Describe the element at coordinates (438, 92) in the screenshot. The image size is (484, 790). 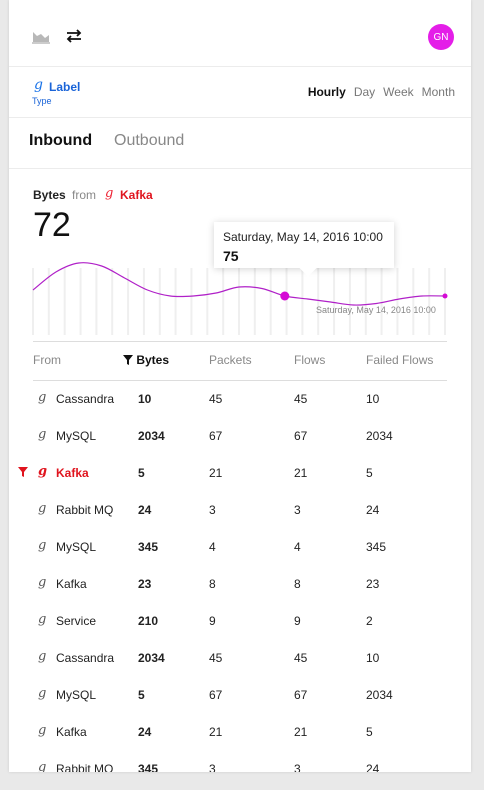
I see `tab-month: Month` at that location.